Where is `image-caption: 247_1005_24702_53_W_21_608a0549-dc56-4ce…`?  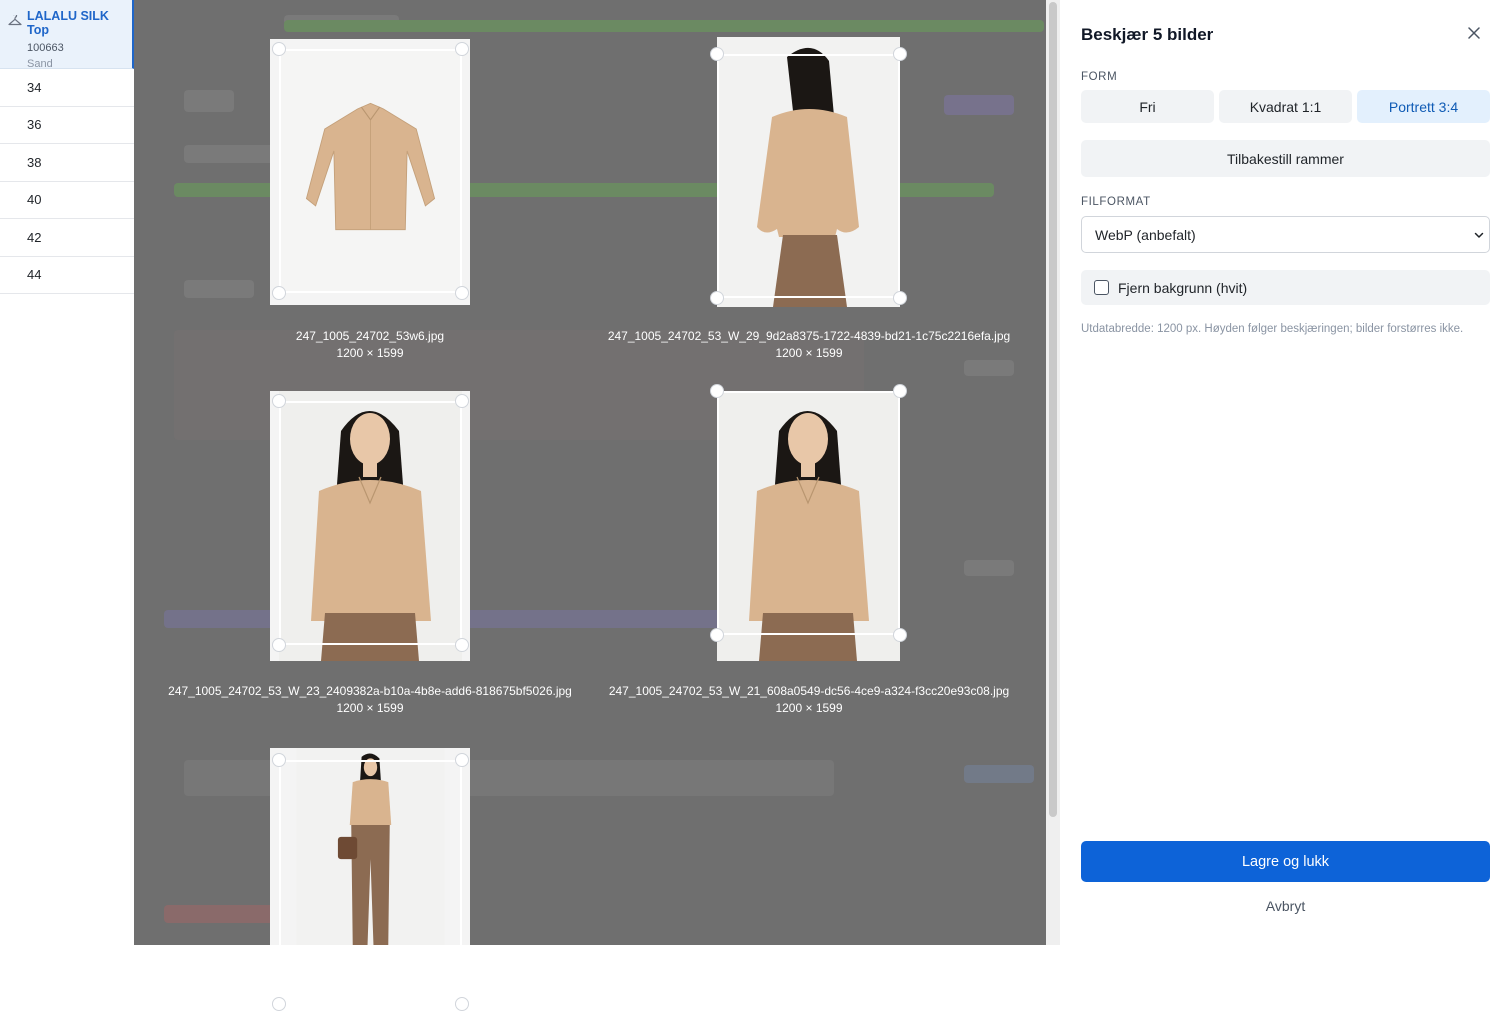
image-caption: 247_1005_24702_53_W_21_608a0549-dc56-4ce… is located at coordinates (809, 700).